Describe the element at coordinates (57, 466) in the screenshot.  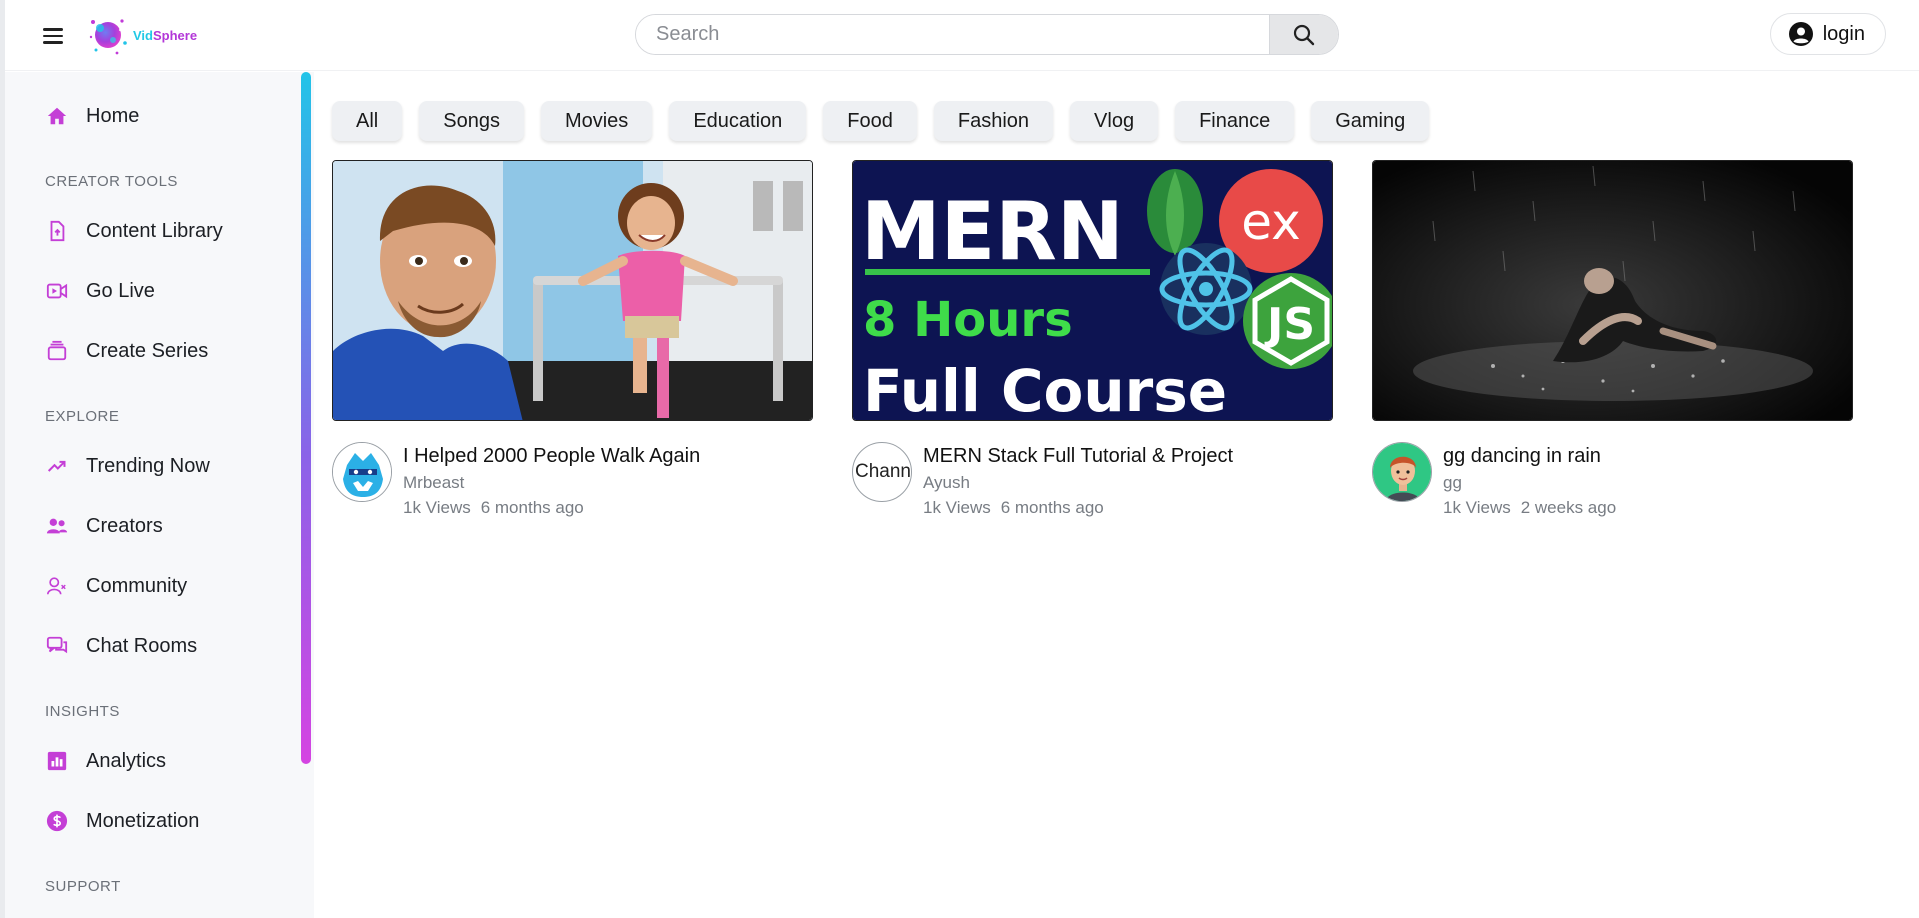
I see `trending-up-icon` at that location.